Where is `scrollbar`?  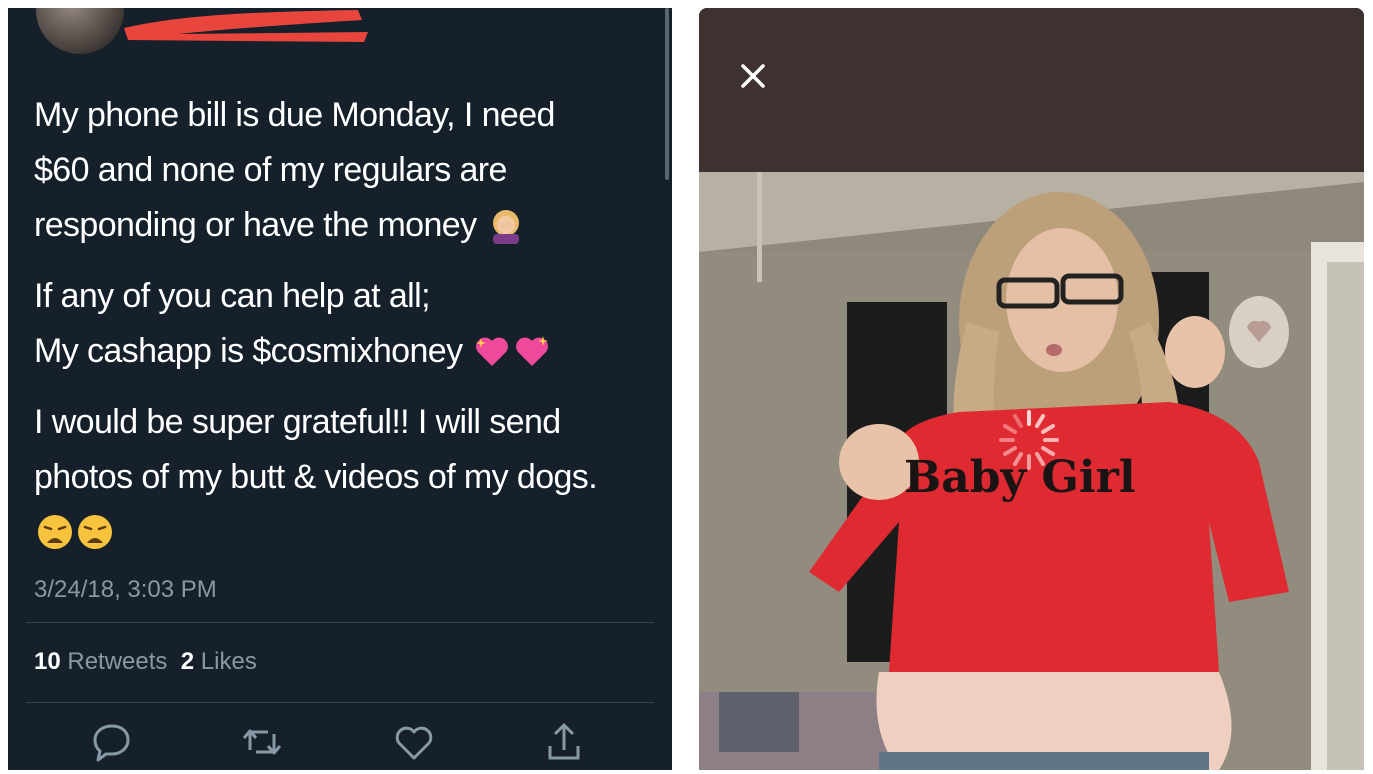 scrollbar is located at coordinates (667, 94).